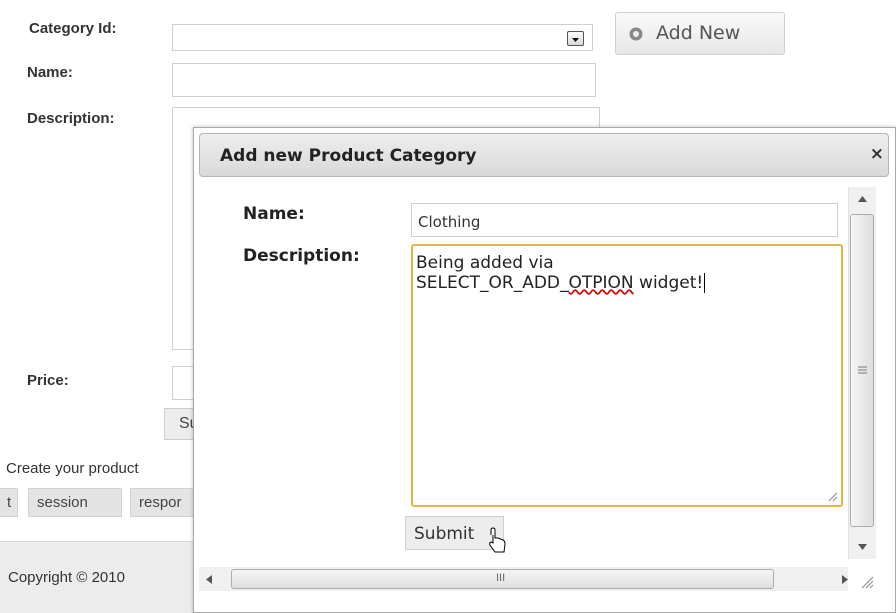 The image size is (896, 613). What do you see at coordinates (544, 155) in the screenshot?
I see `dialog-header: Add new Product Category ×` at bounding box center [544, 155].